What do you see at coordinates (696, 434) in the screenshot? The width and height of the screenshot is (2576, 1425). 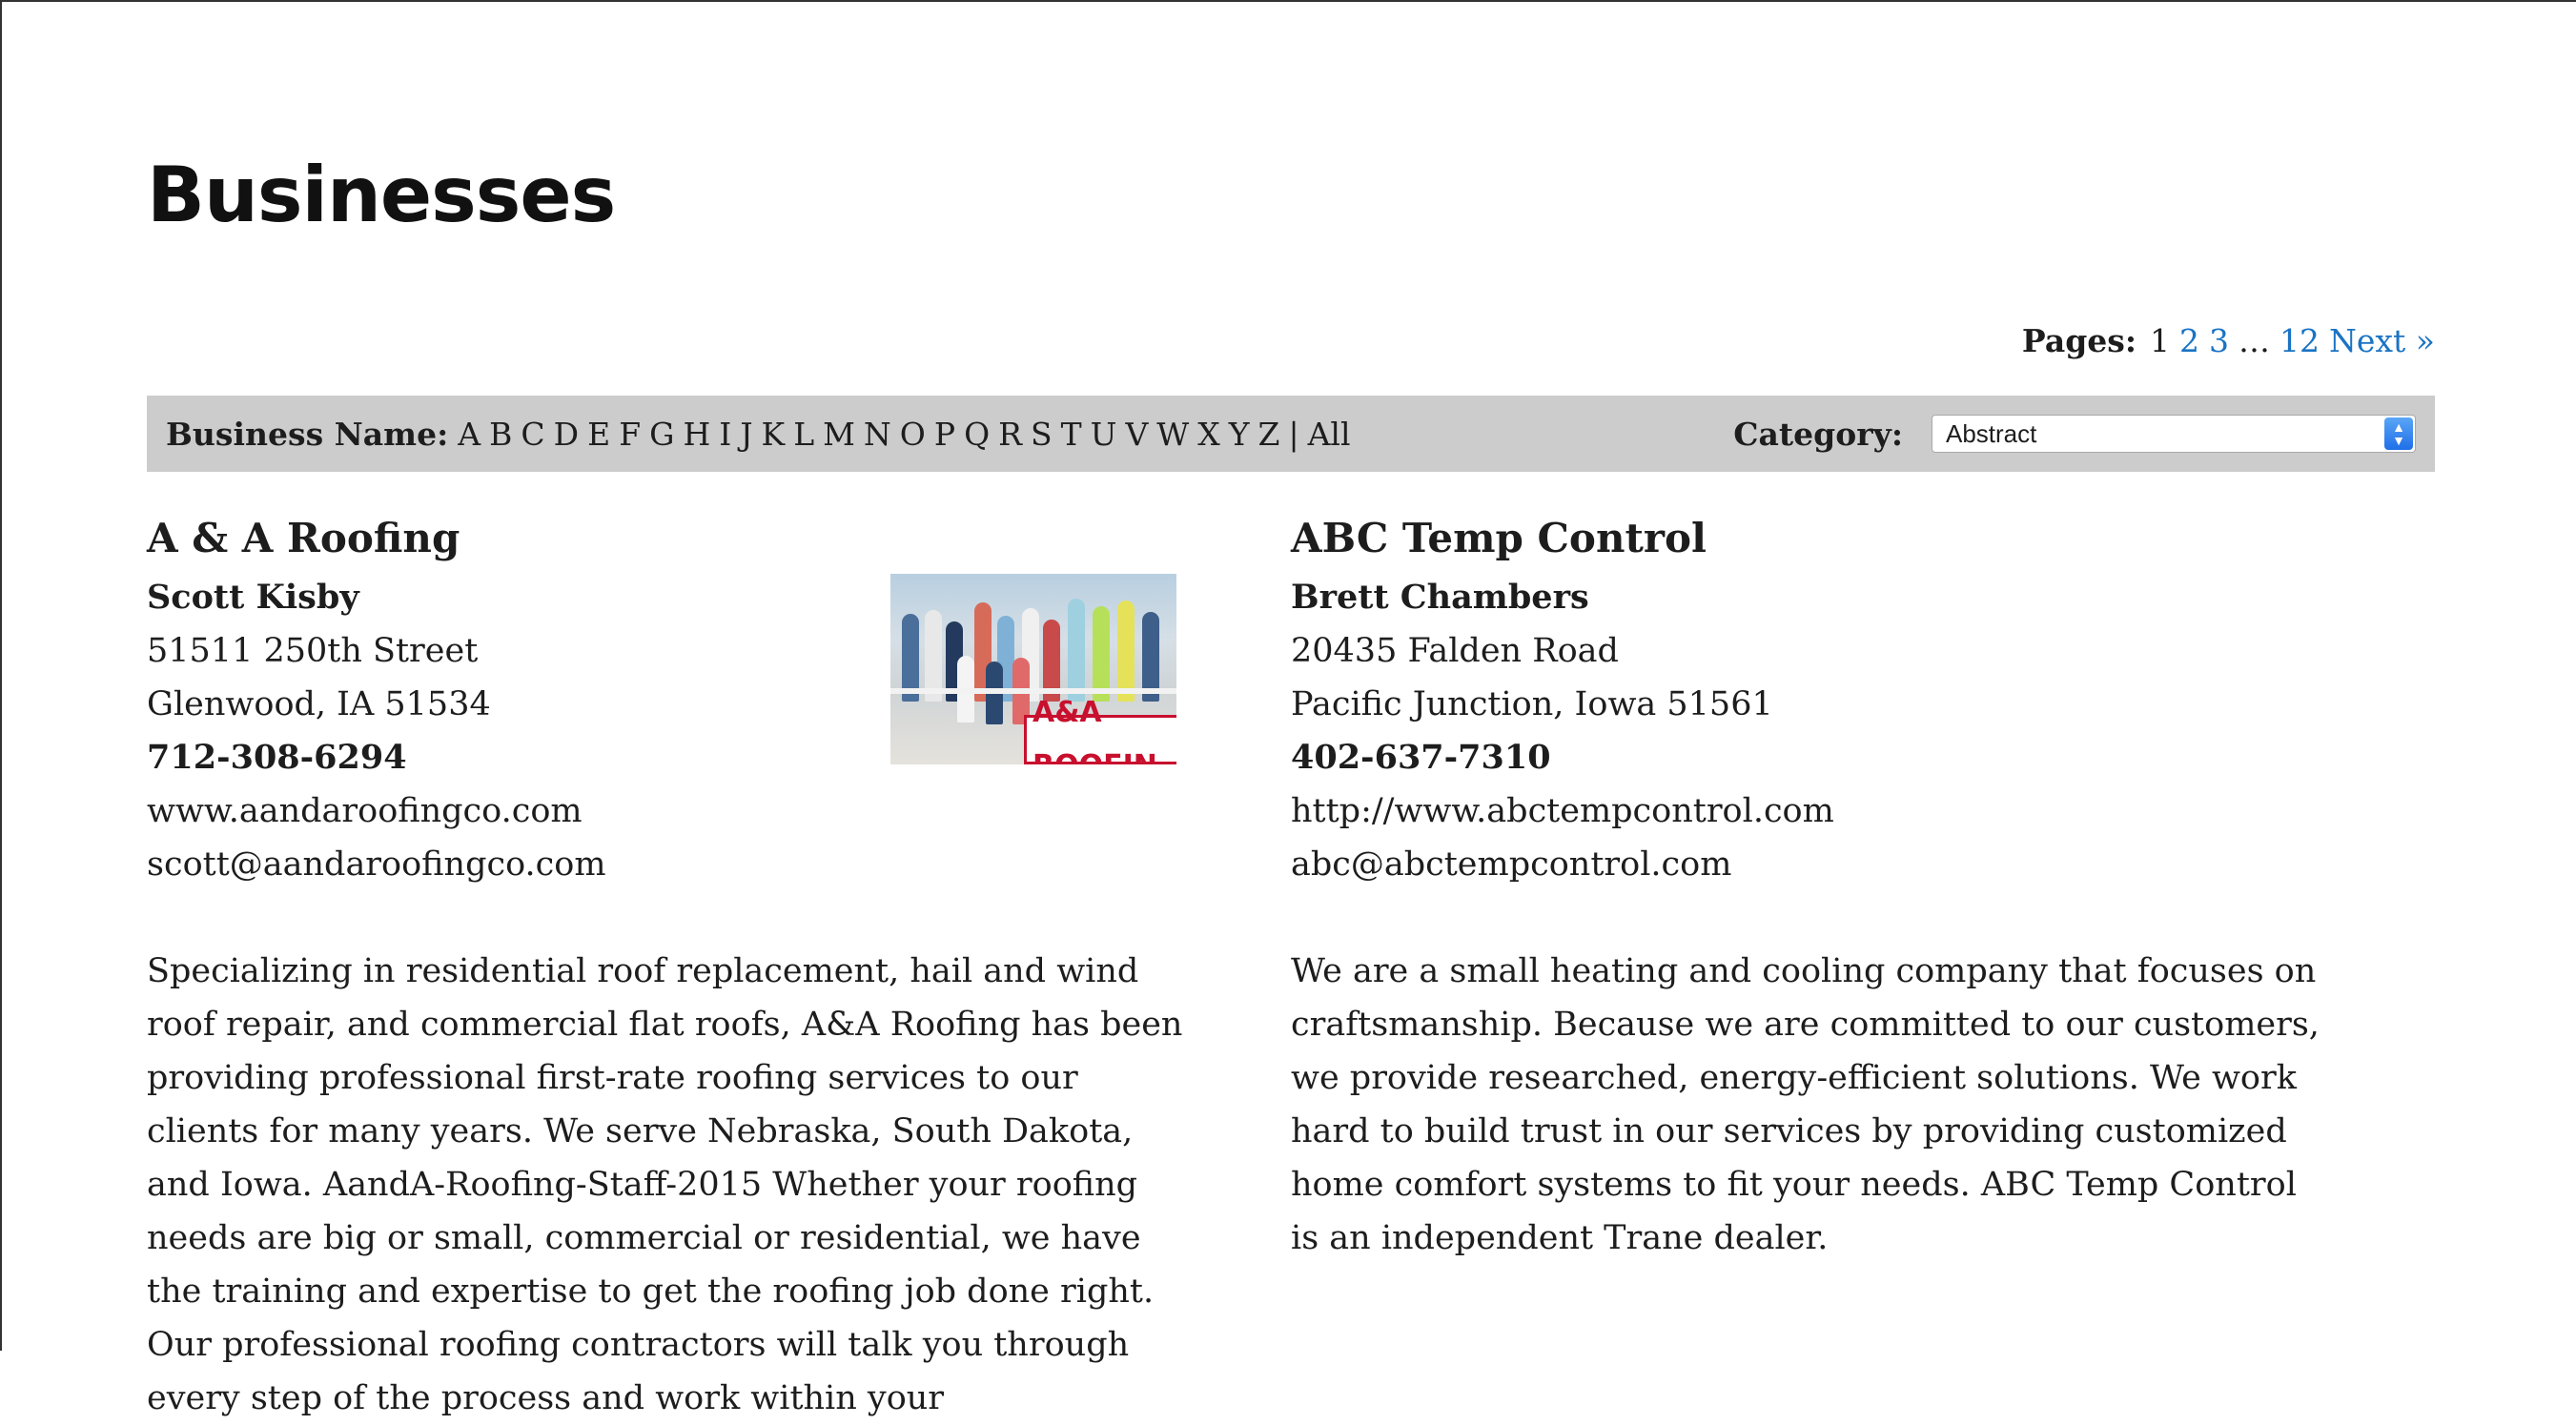 I see `letter-filter-h: H` at bounding box center [696, 434].